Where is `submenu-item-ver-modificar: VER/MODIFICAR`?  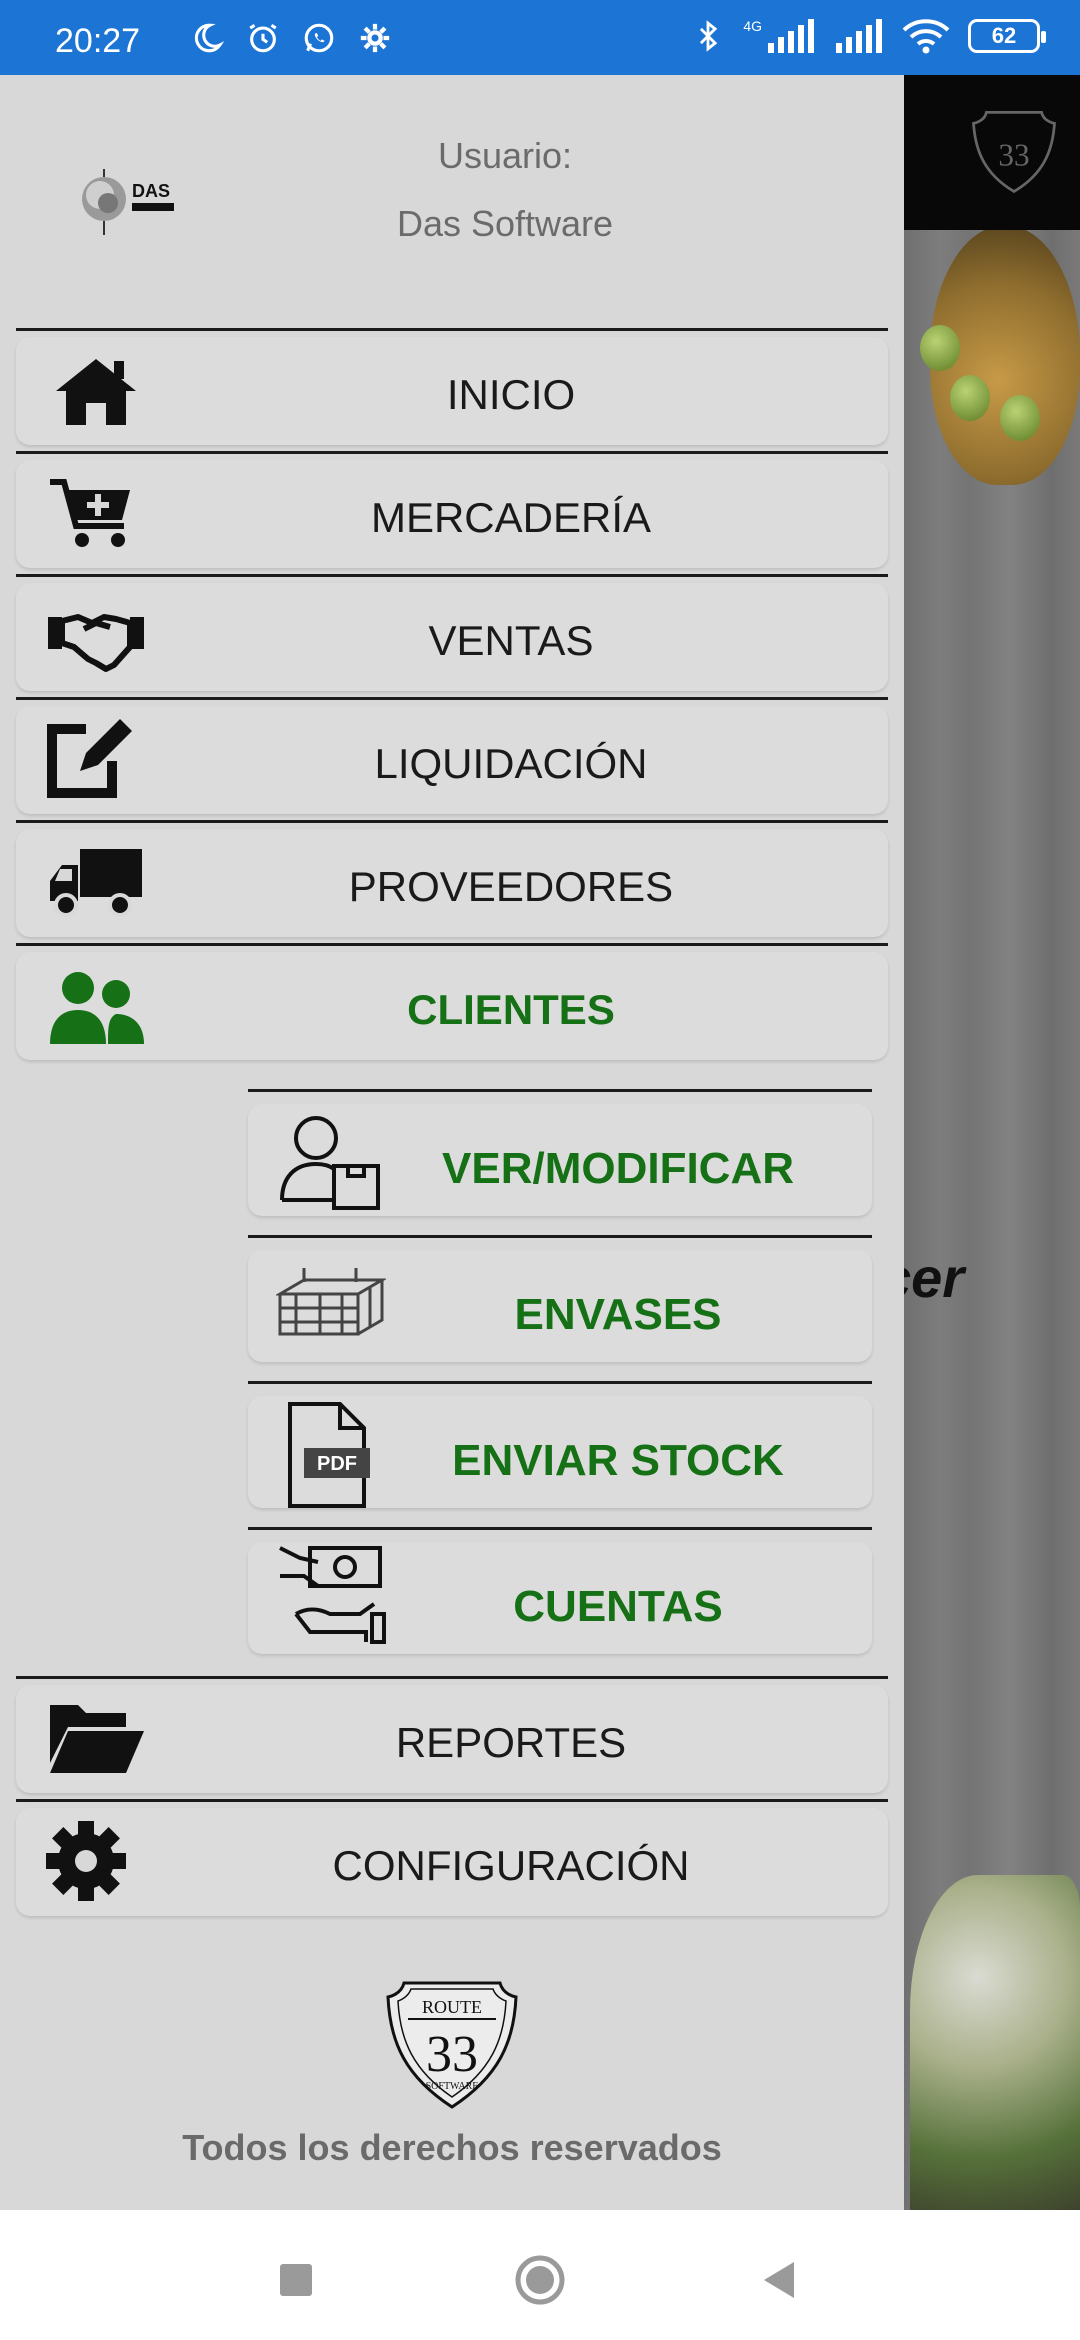 submenu-item-ver-modificar: VER/MODIFICAR is located at coordinates (560, 1162).